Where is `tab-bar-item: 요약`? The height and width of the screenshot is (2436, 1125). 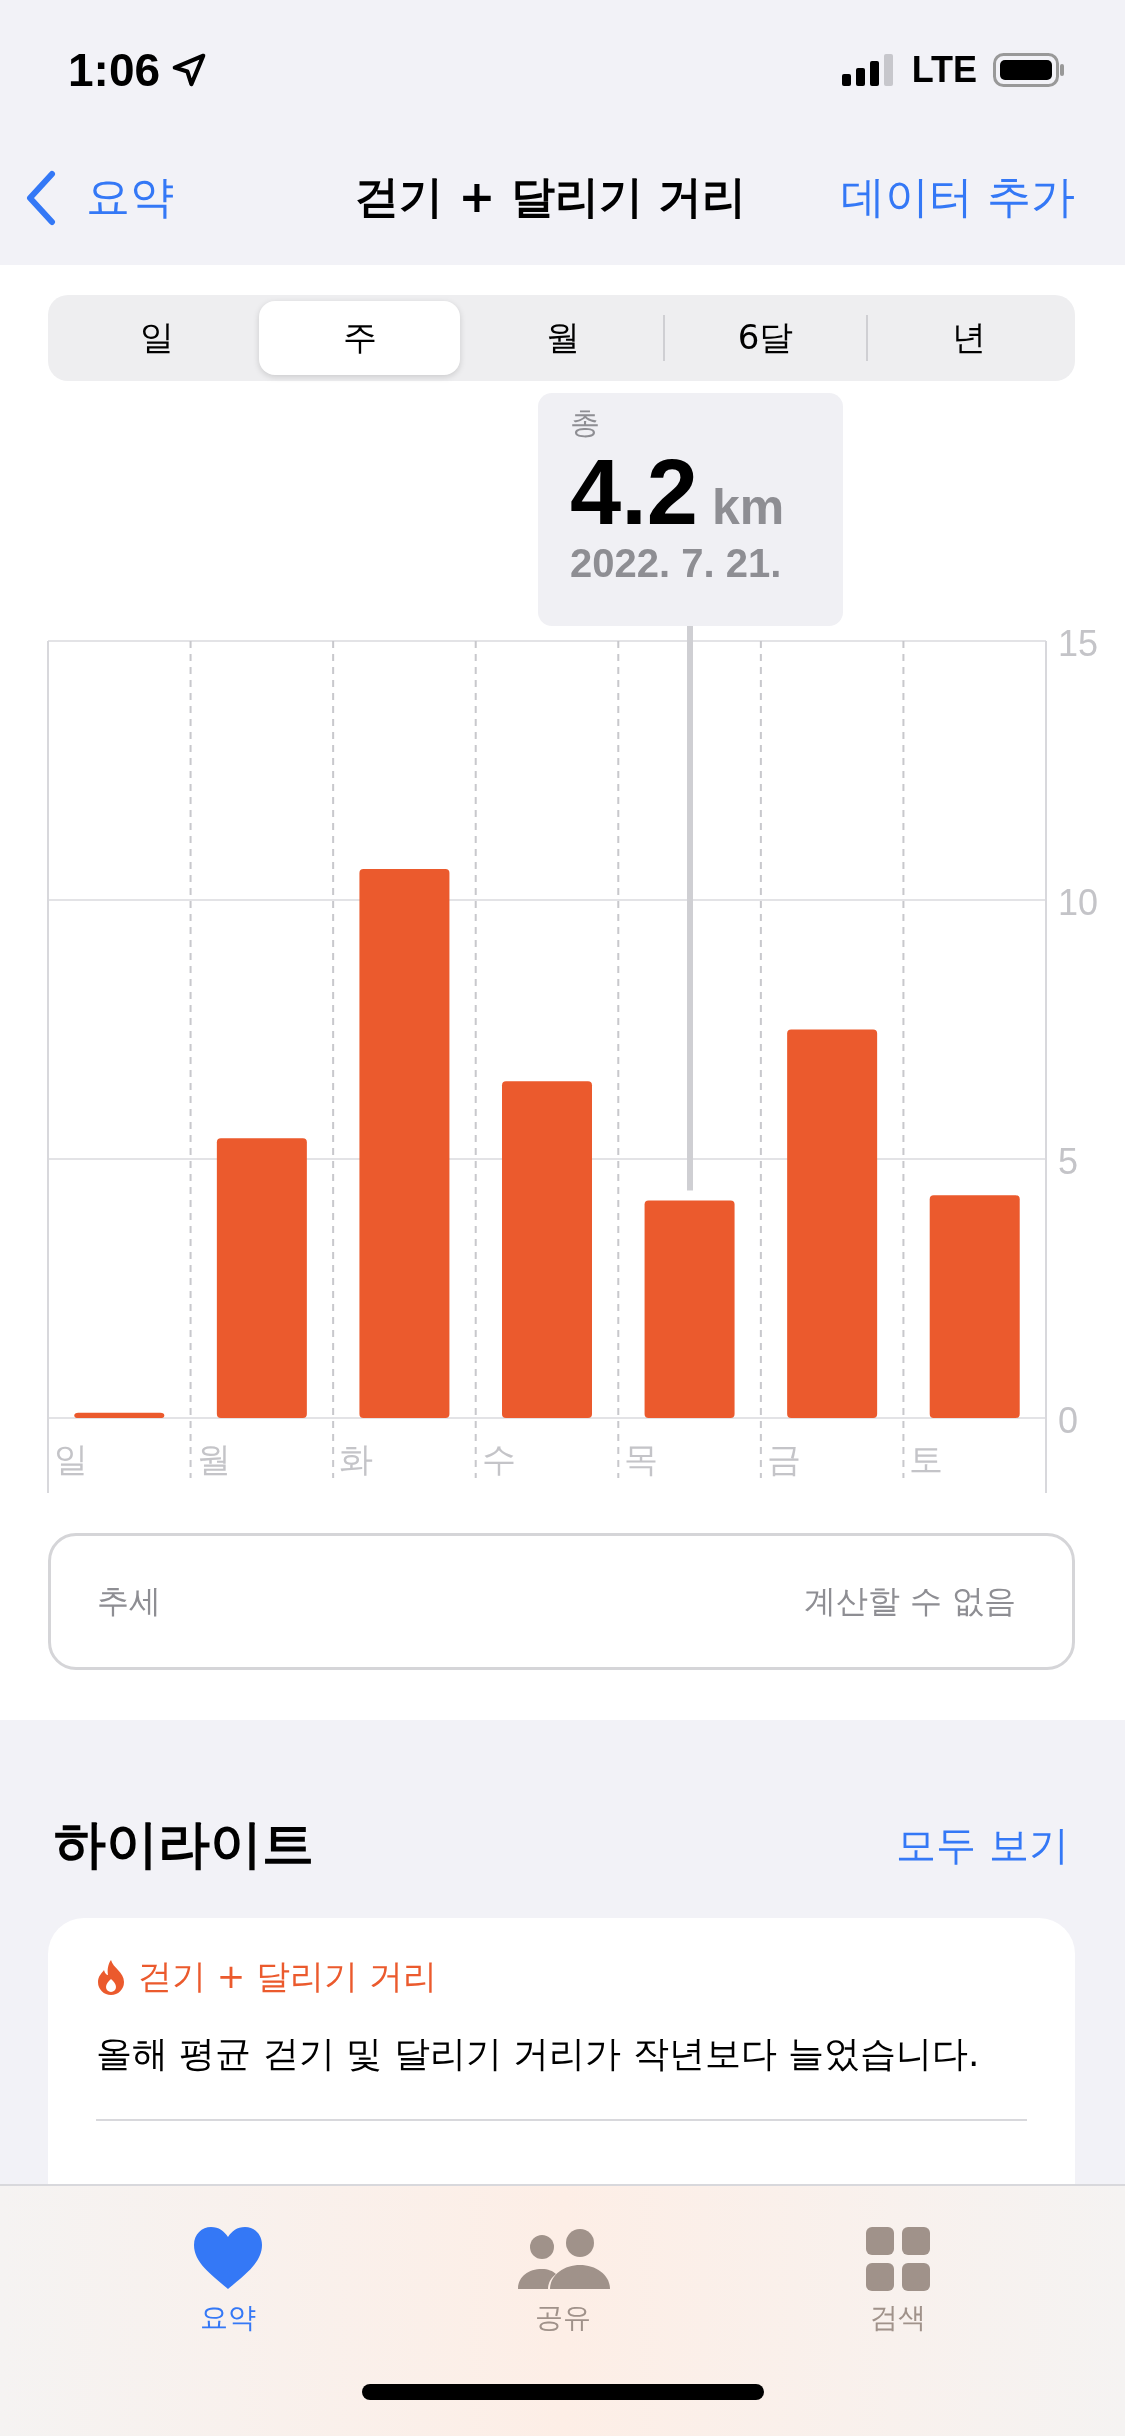 tab-bar-item: 요약 is located at coordinates (227, 2273).